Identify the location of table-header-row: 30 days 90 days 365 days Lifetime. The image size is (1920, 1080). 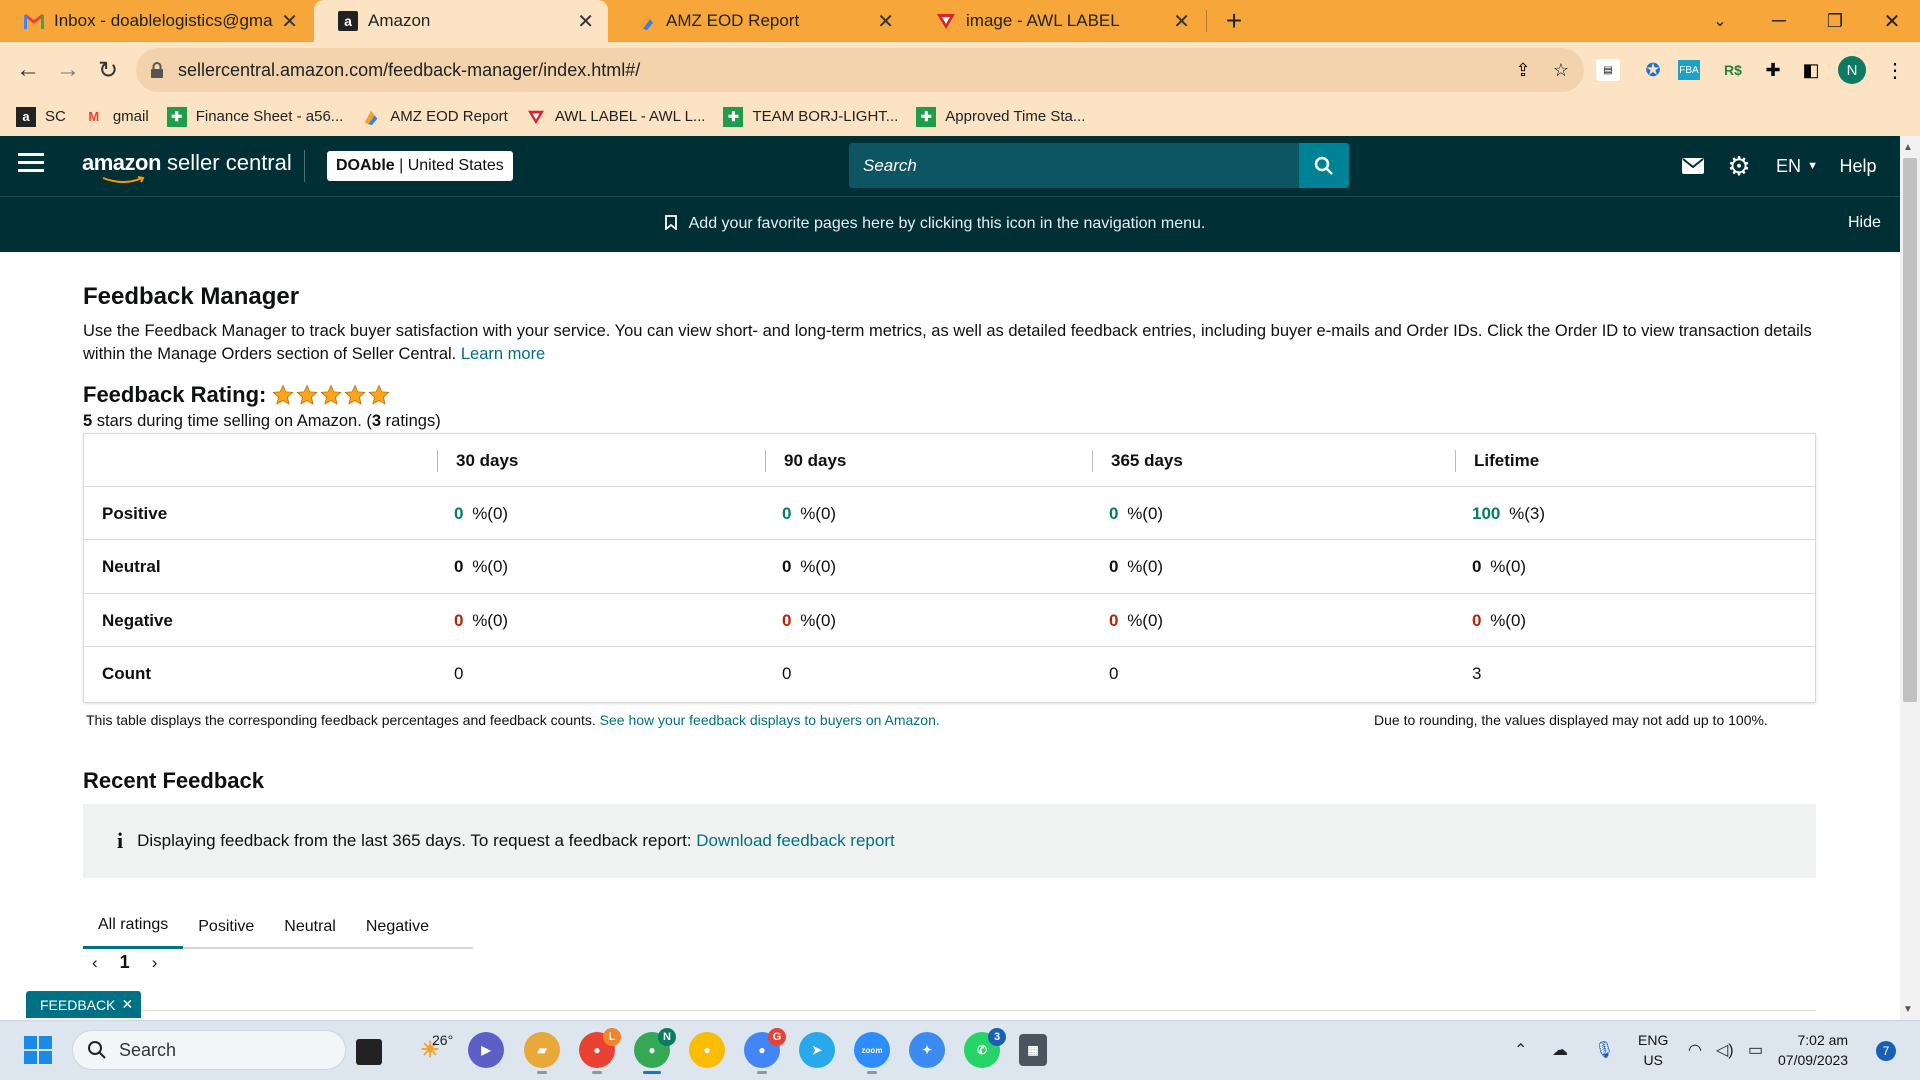
(949, 460).